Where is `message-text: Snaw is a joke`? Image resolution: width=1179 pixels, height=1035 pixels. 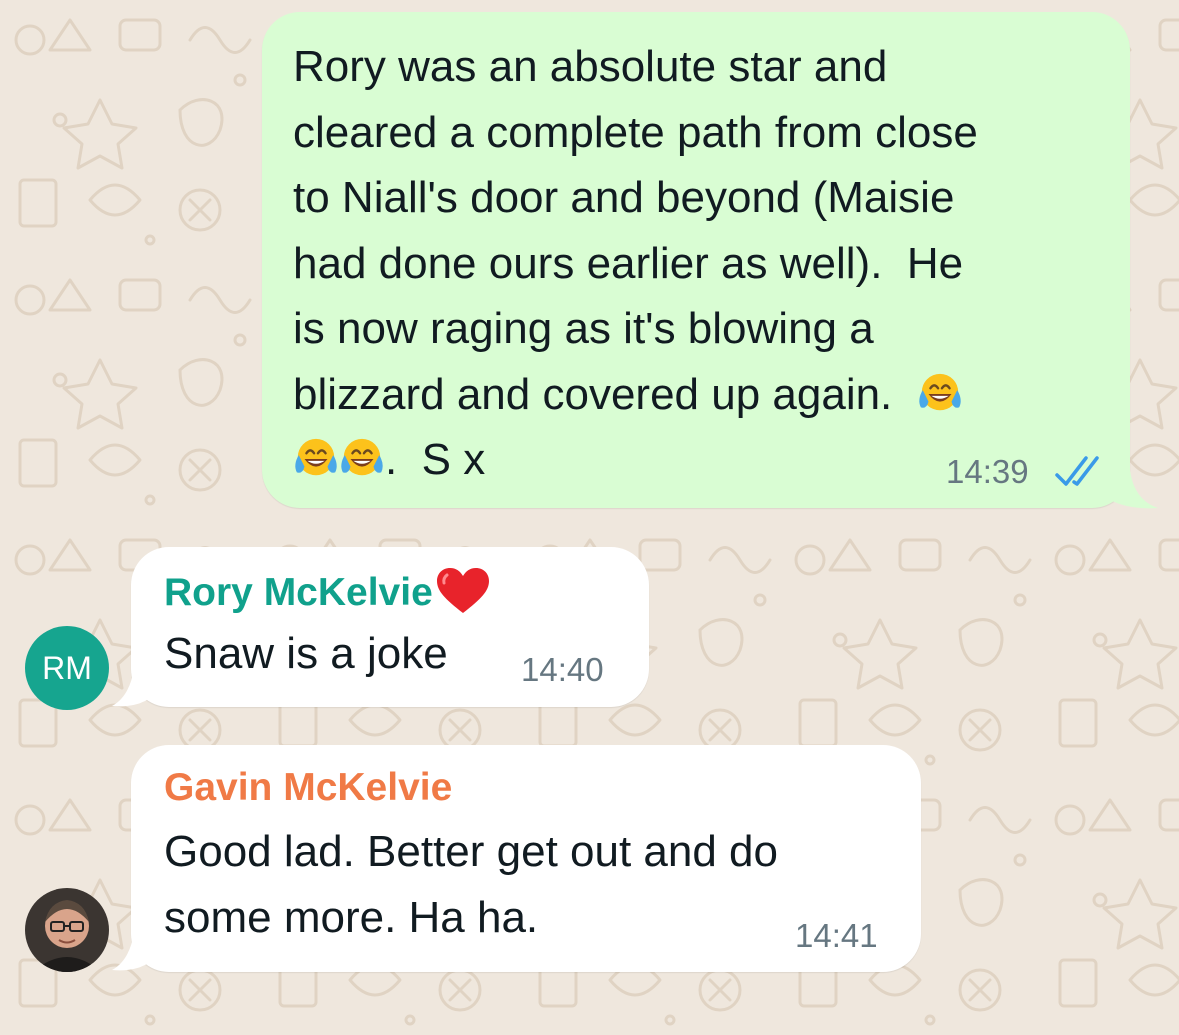
message-text: Snaw is a joke is located at coordinates (306, 653).